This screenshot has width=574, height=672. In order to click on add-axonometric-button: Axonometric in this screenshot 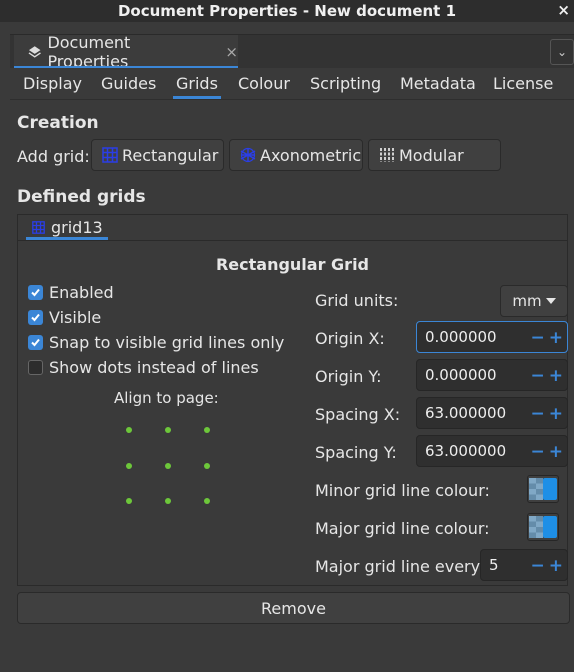, I will do `click(296, 155)`.